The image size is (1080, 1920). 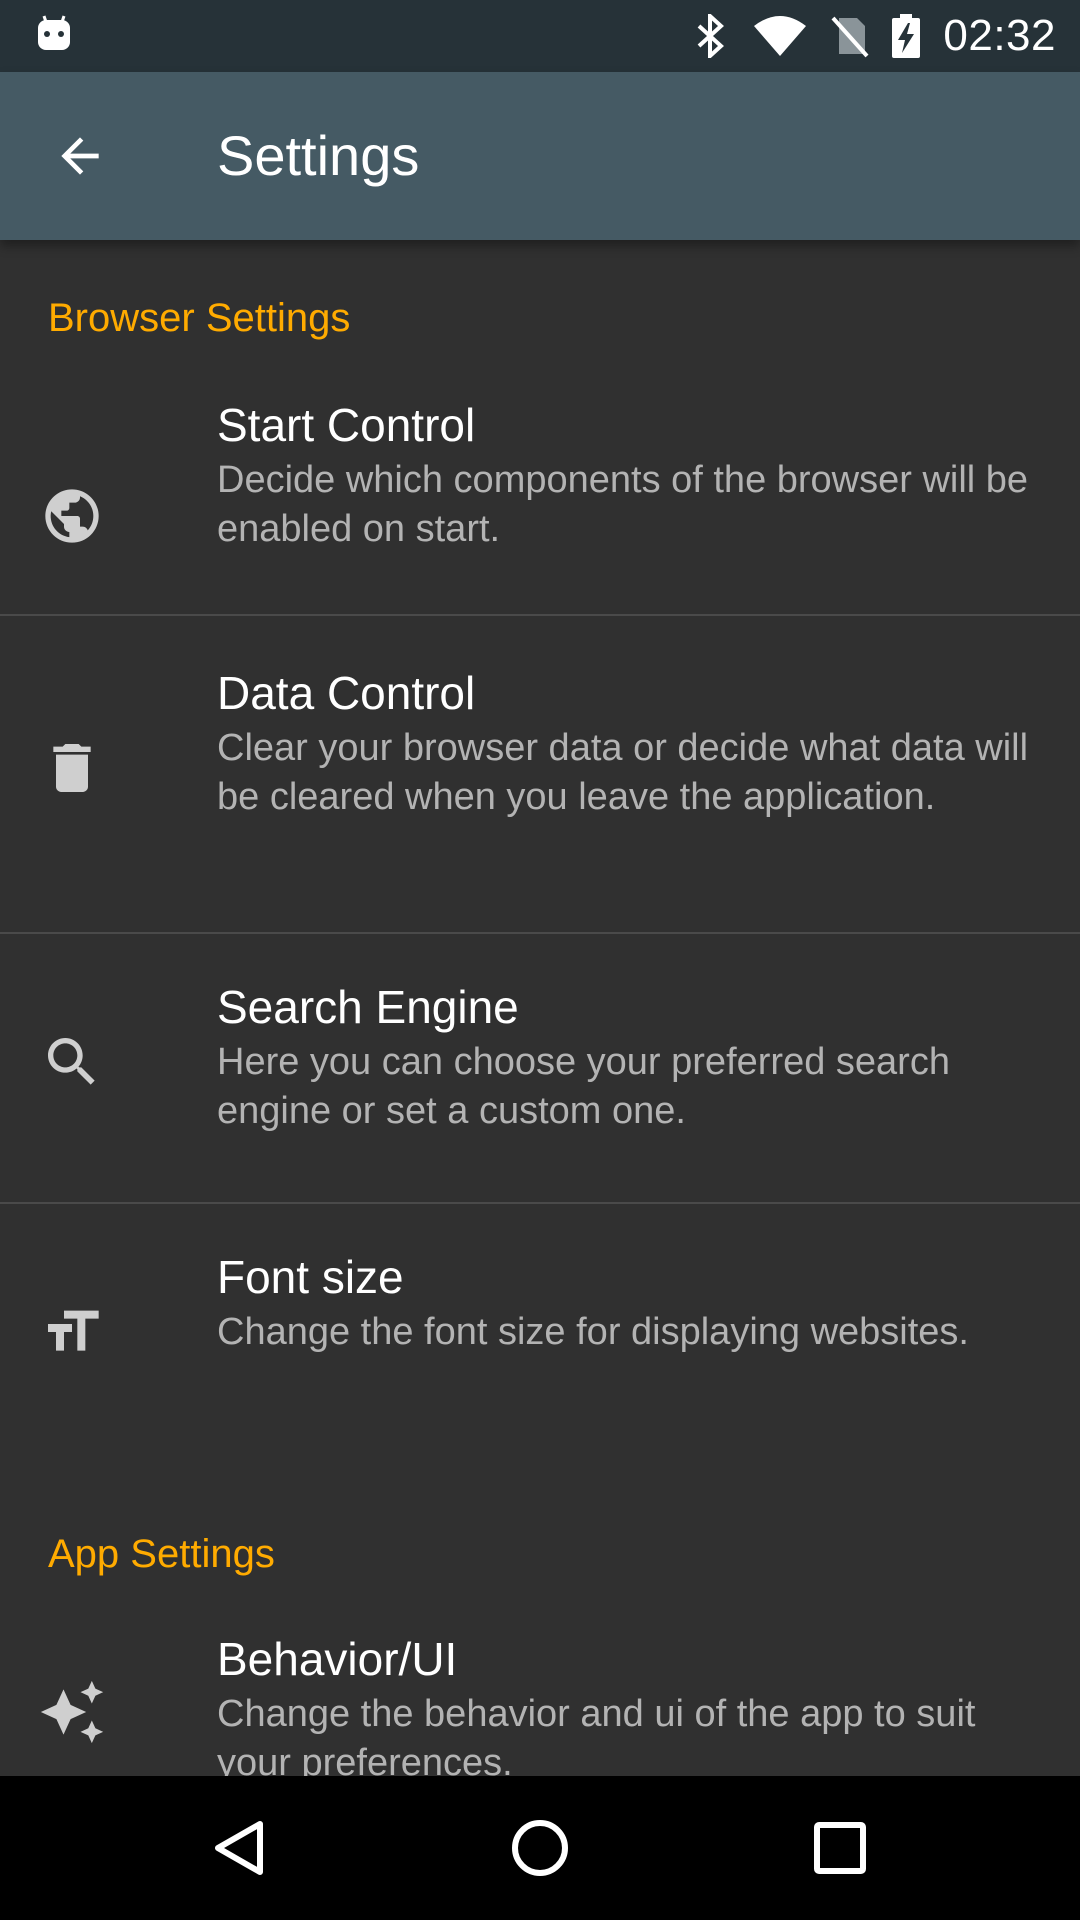 I want to click on status-bar: 02:32, so click(x=540, y=36).